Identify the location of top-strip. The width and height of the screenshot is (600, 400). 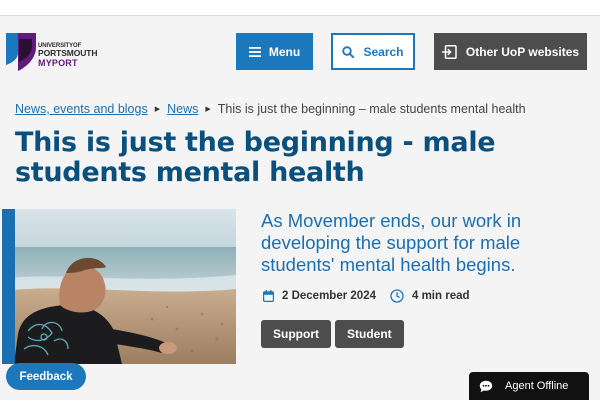
(300, 8).